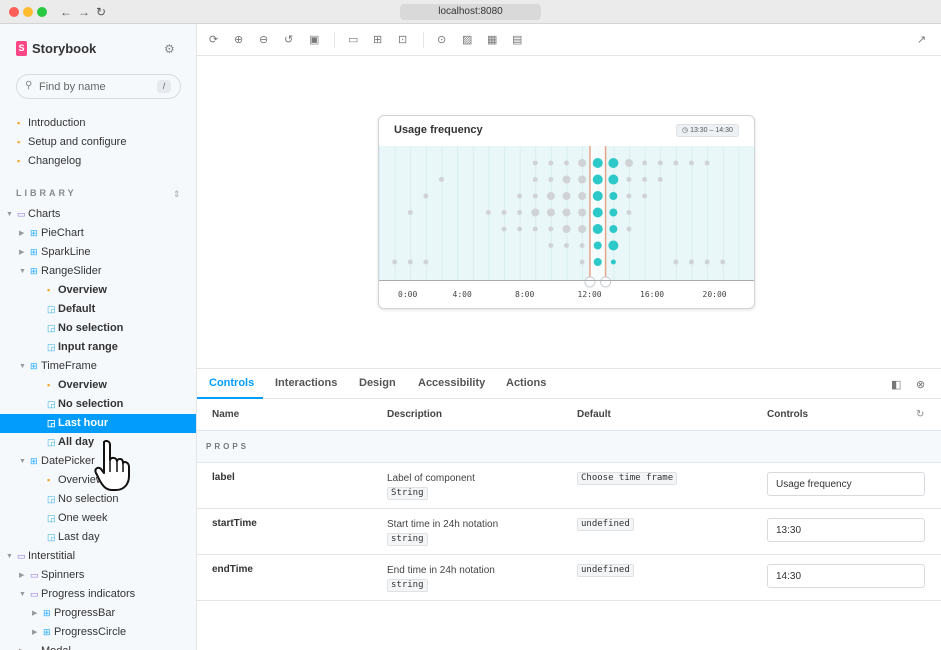 This screenshot has width=941, height=650. Describe the element at coordinates (314, 39) in the screenshot. I see `background-icon: ▣` at that location.